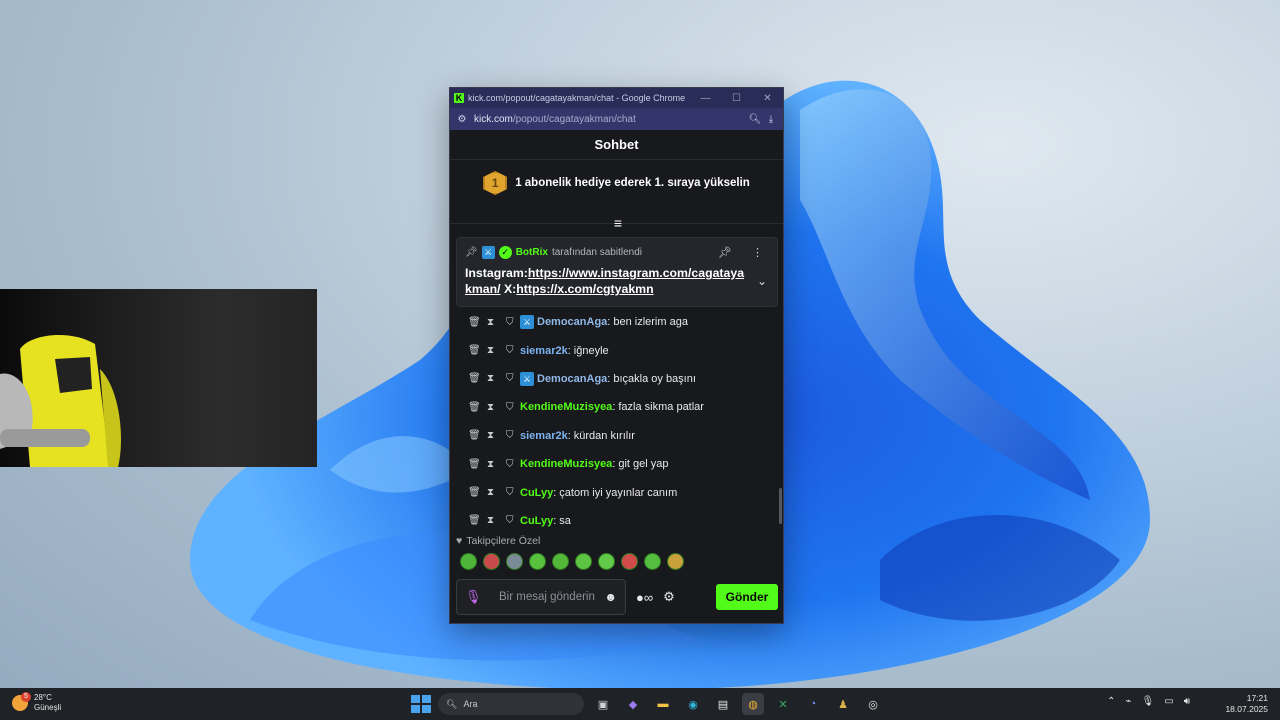 Image resolution: width=1280 pixels, height=720 pixels. Describe the element at coordinates (663, 704) in the screenshot. I see `file-explorer-icon: ▬` at that location.